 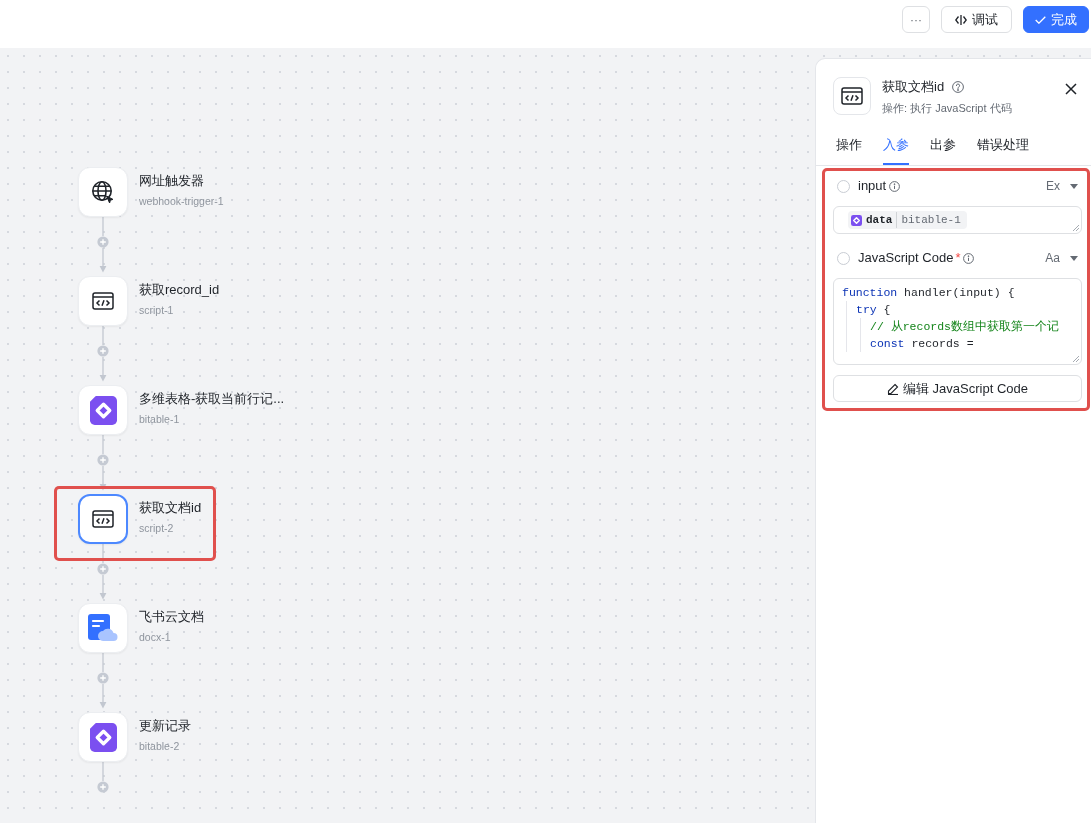 I want to click on document-cloud-icon, so click(x=103, y=628).